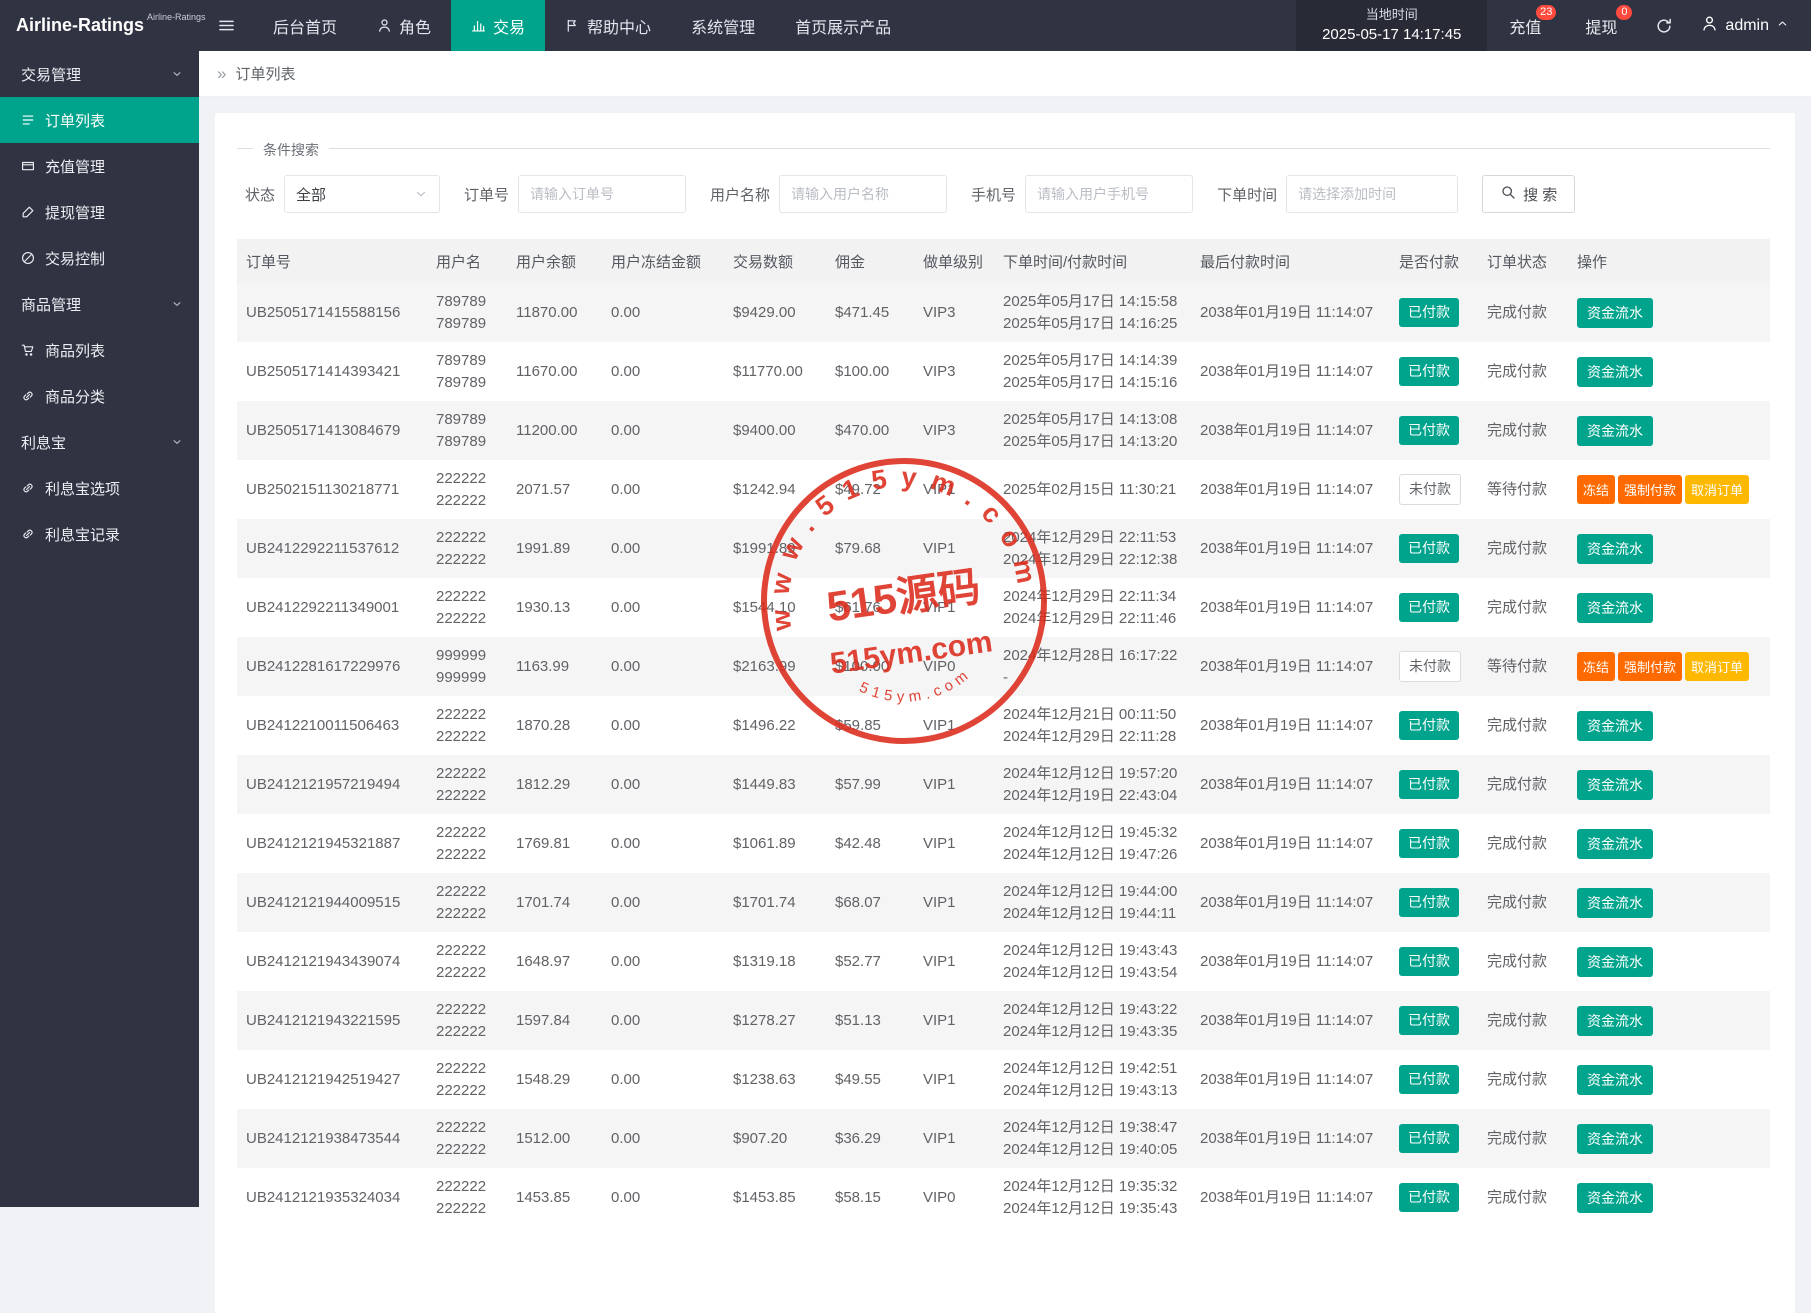 This screenshot has height=1313, width=1811. I want to click on sidebar-item-lixibao: 利息宝, so click(99, 442).